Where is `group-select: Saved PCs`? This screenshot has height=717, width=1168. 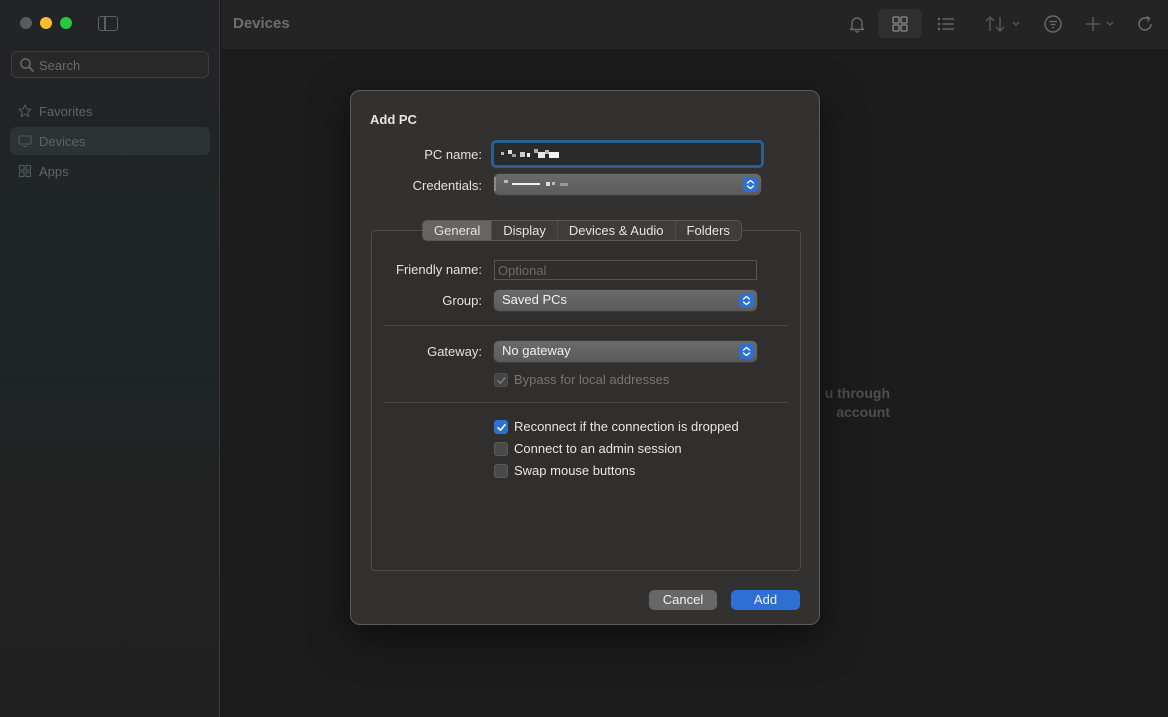
group-select: Saved PCs is located at coordinates (625, 300).